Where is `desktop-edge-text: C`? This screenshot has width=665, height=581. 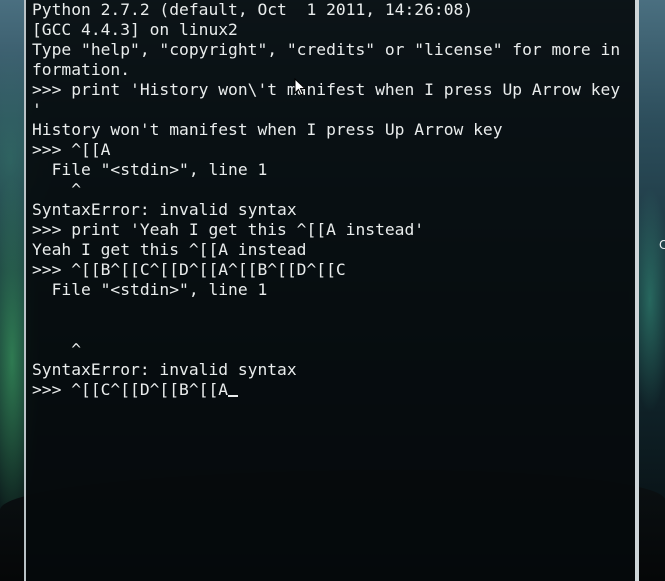 desktop-edge-text: C is located at coordinates (662, 245).